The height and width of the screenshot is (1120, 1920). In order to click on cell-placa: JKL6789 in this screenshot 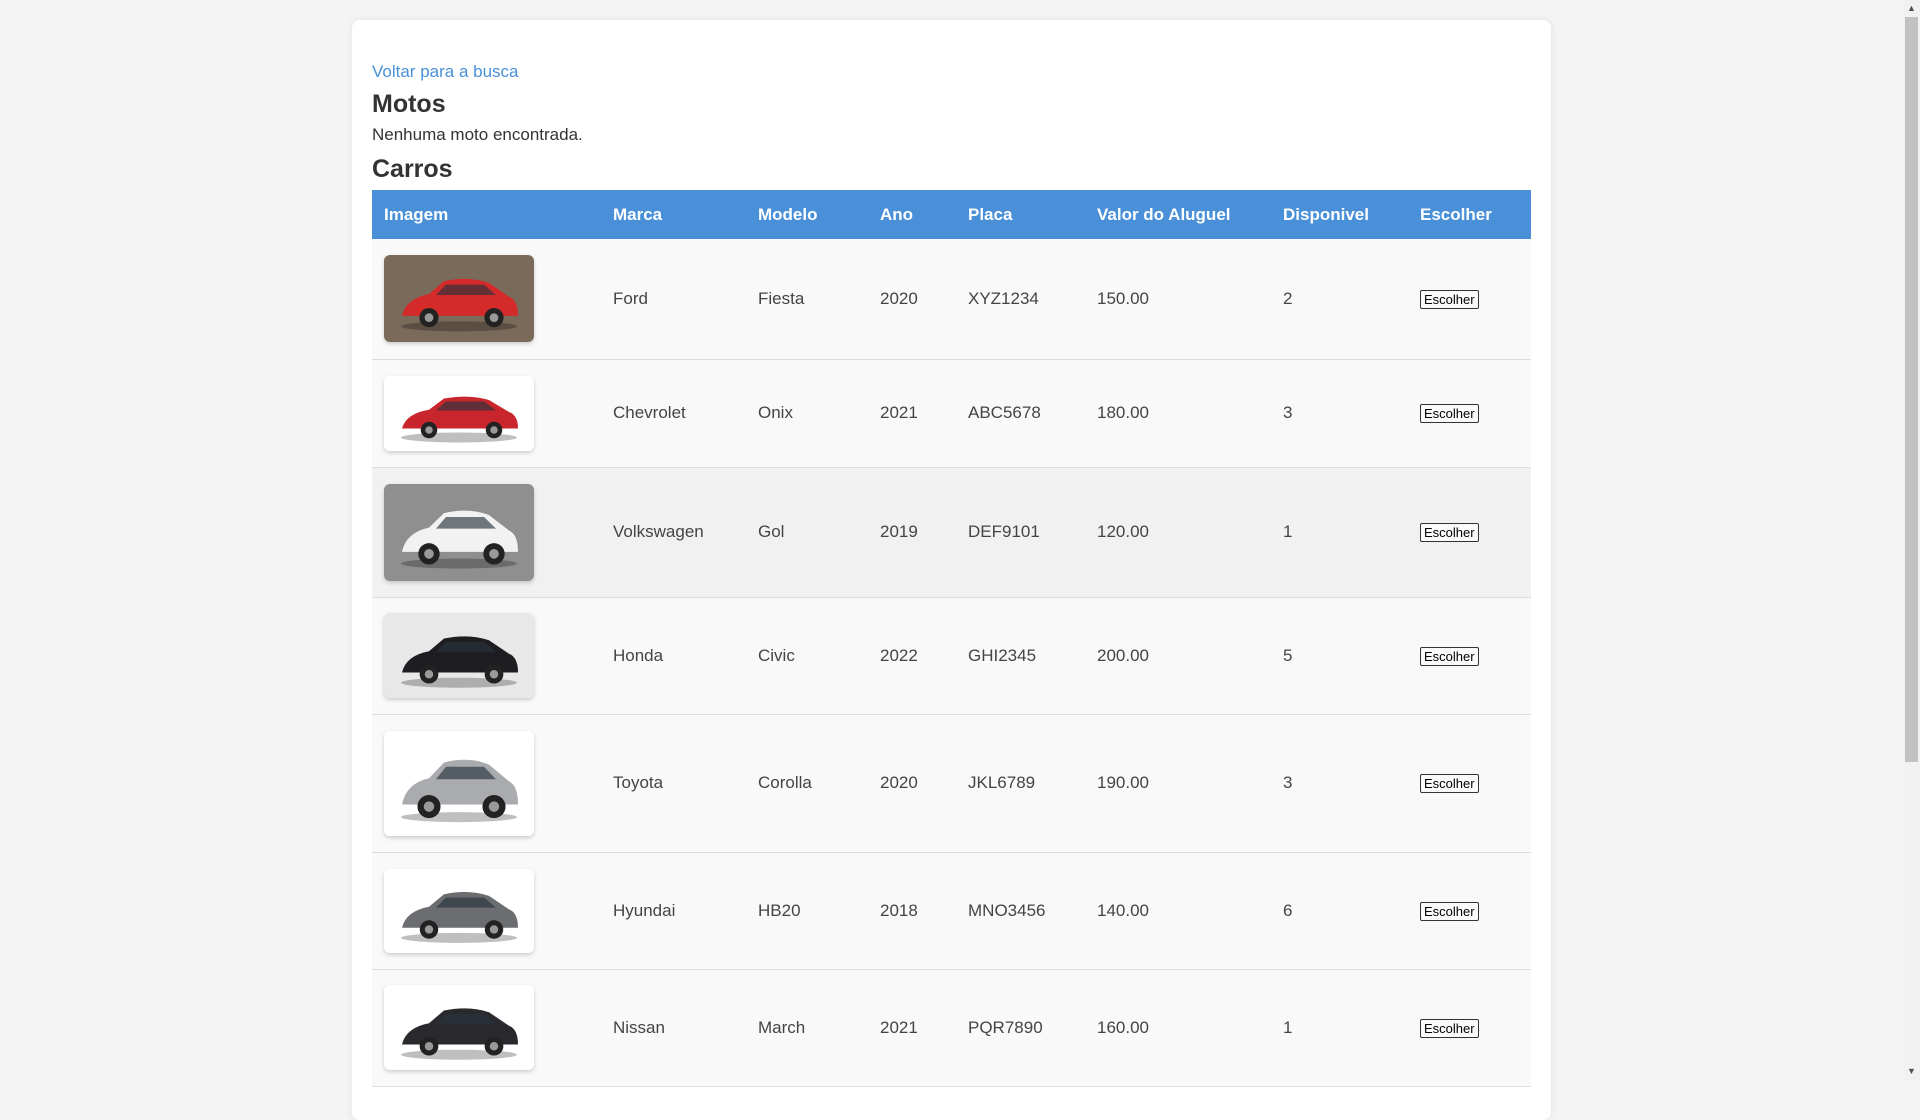, I will do `click(1020, 783)`.